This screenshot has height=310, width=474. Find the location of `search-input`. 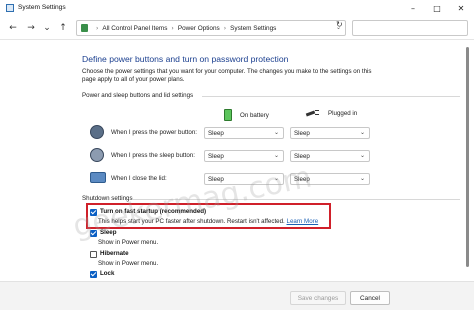

search-input is located at coordinates (410, 28).